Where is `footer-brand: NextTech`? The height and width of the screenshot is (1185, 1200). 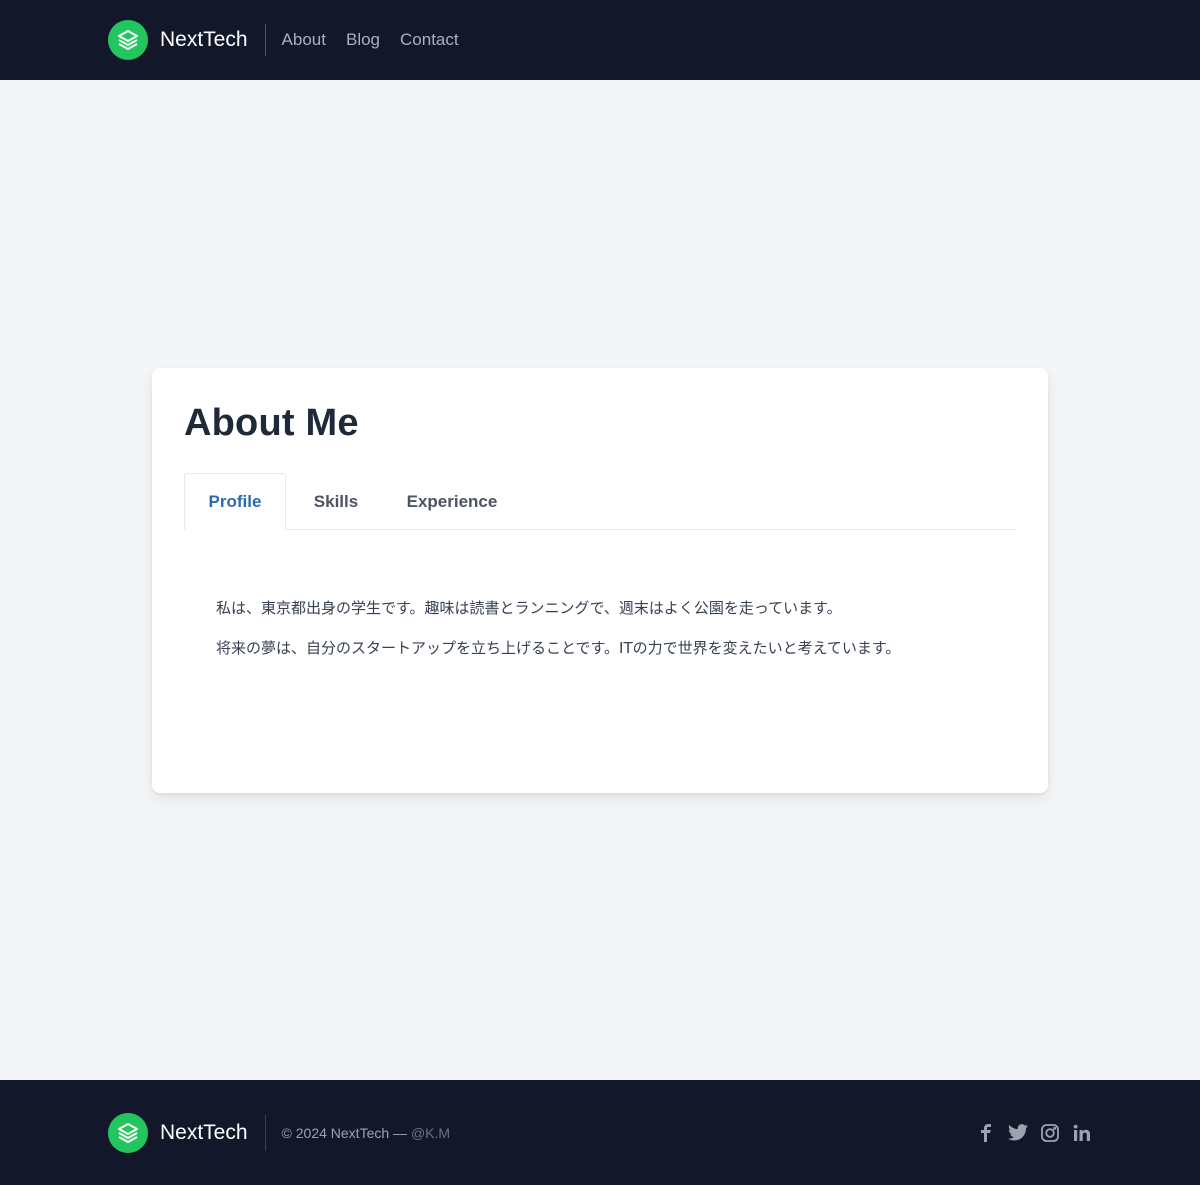
footer-brand: NextTech is located at coordinates (178, 1132).